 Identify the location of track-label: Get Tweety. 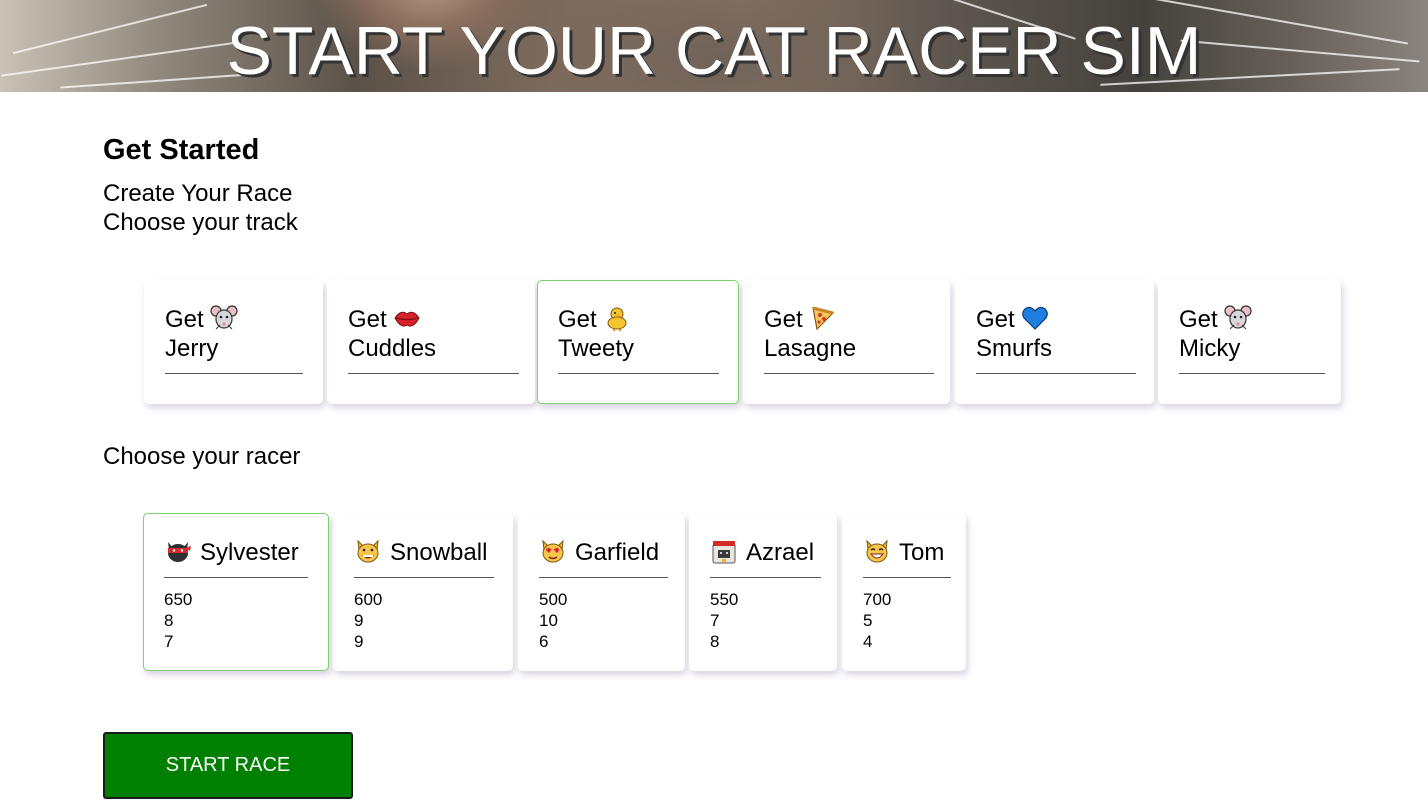
(596, 334).